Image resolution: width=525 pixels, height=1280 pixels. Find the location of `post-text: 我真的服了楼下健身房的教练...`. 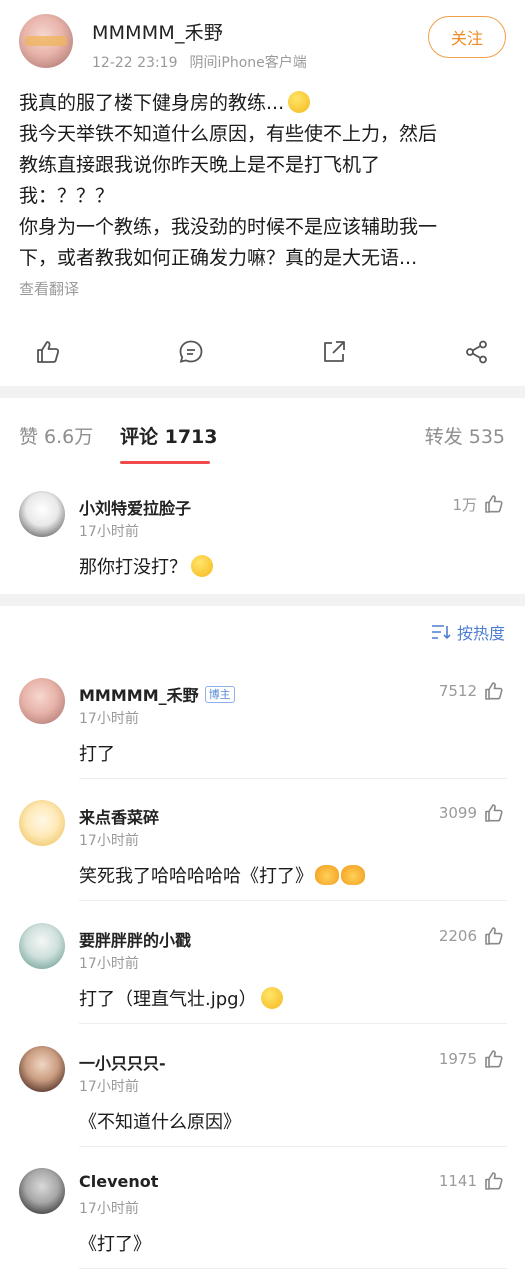

post-text: 我真的服了楼下健身房的教练... is located at coordinates (152, 103).